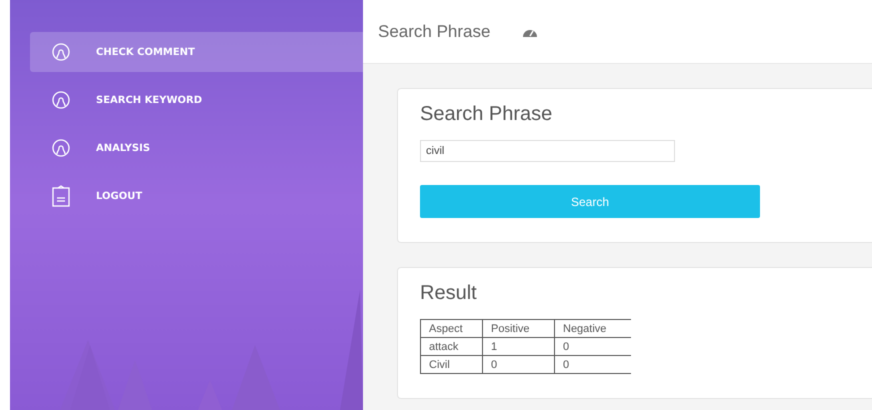 This screenshot has width=872, height=410. Describe the element at coordinates (451, 329) in the screenshot. I see `column-header: Aspect` at that location.